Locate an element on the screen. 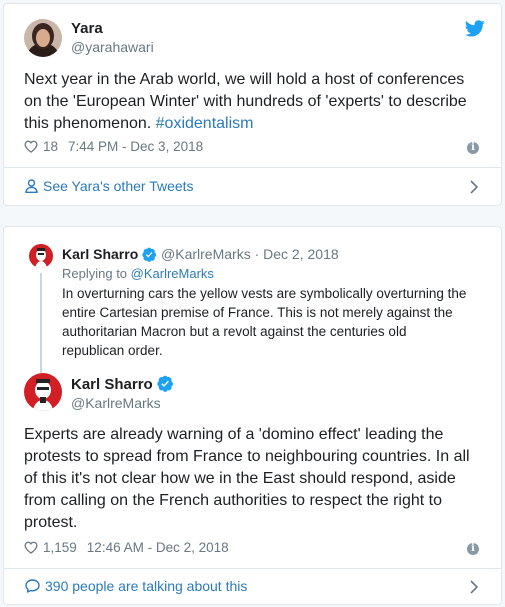 Image resolution: width=505 pixels, height=607 pixels. tweet-meta: 18 7:44 PM - Dec 3, 2018 is located at coordinates (113, 146).